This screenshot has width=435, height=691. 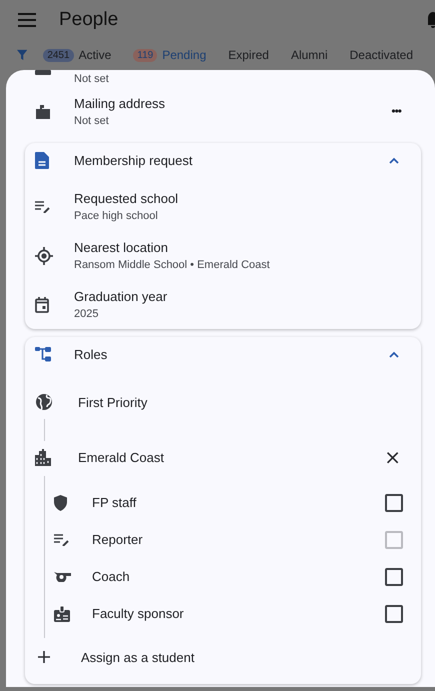 I want to click on organization-name: First Priority, so click(x=113, y=402).